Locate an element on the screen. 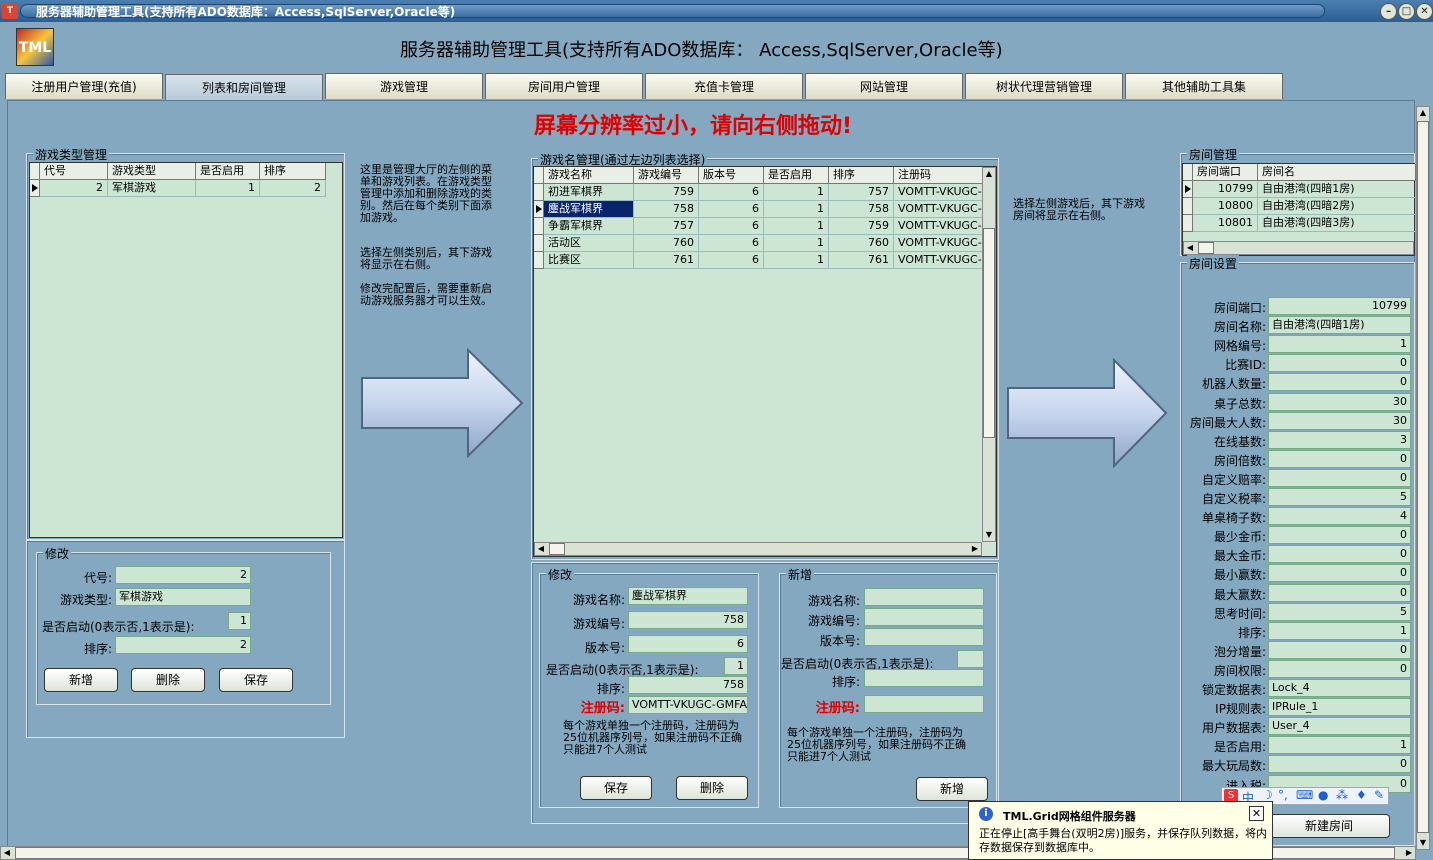 The height and width of the screenshot is (860, 1433). type-id-field: 2 is located at coordinates (183, 575).